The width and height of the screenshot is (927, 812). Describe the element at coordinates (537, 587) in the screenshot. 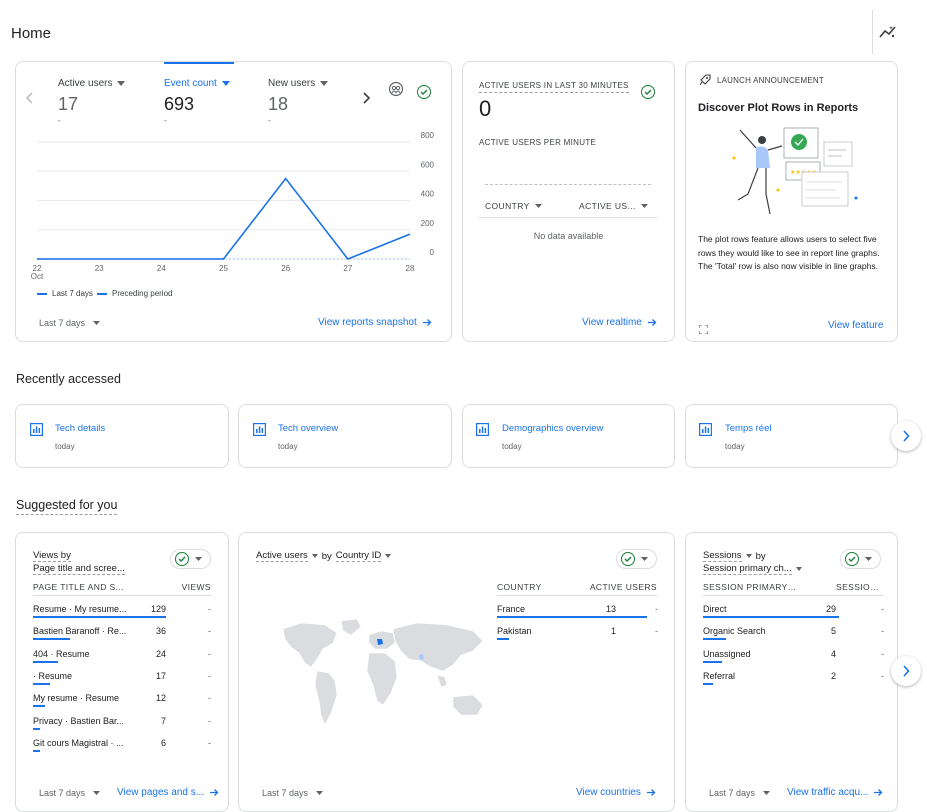

I see `col-header-name: COUNTRY` at that location.